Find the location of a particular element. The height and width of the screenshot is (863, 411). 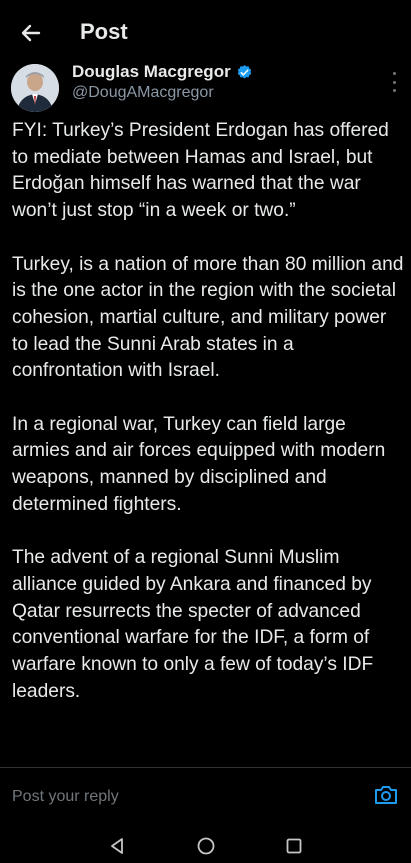

page-title: Post is located at coordinates (104, 31).